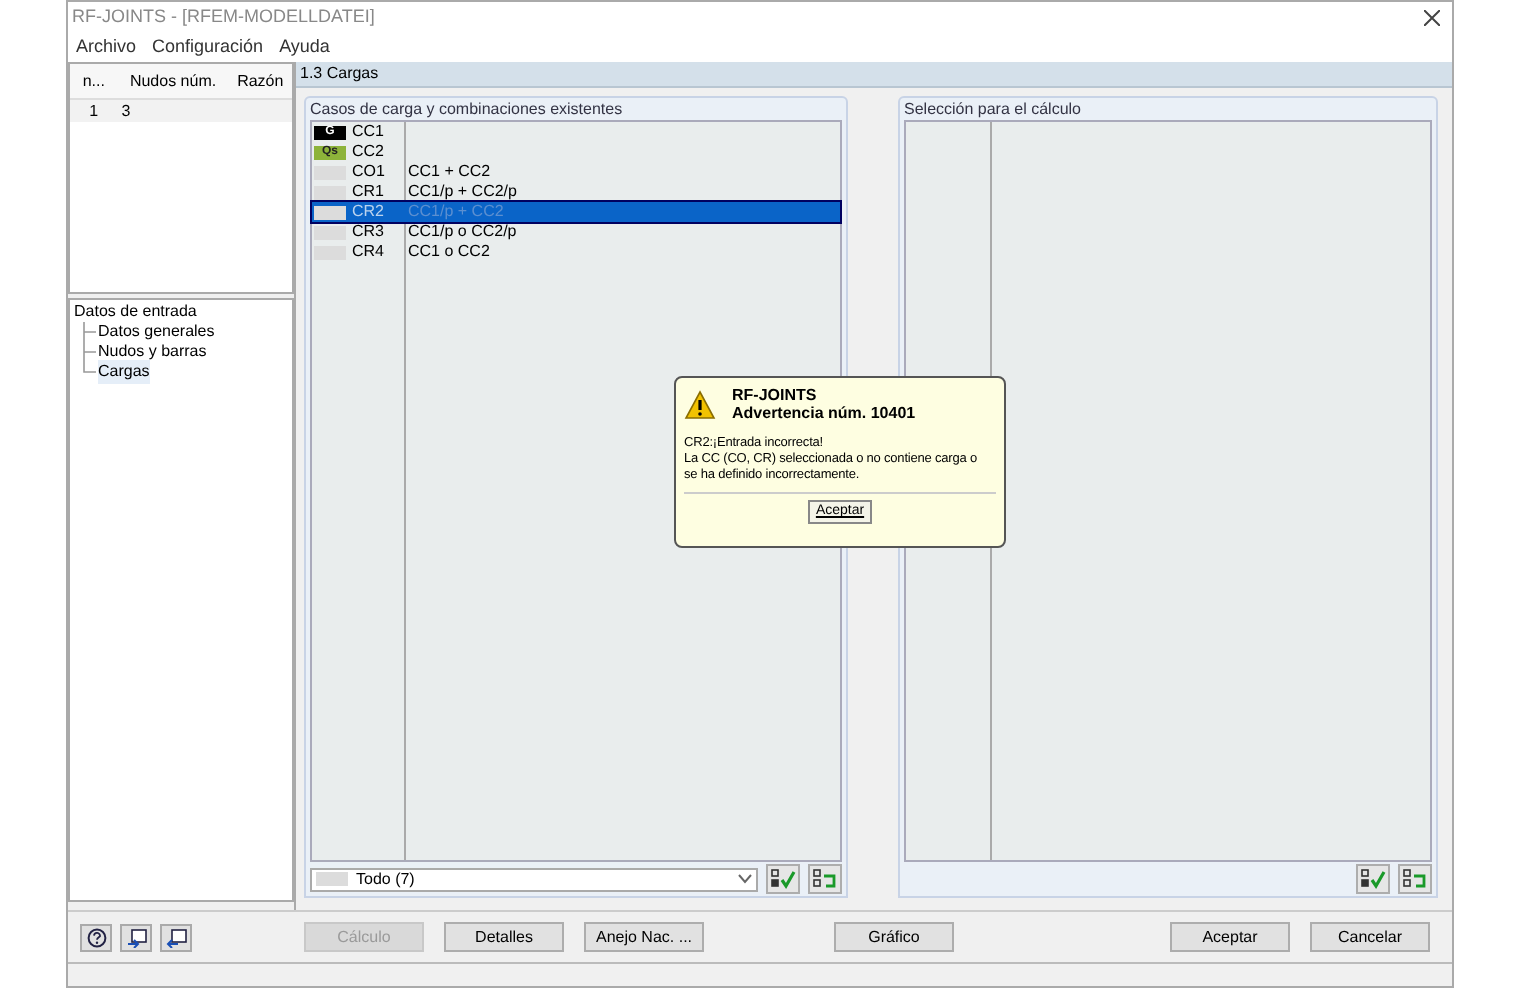  Describe the element at coordinates (156, 332) in the screenshot. I see `tree-item: Datos generales` at that location.